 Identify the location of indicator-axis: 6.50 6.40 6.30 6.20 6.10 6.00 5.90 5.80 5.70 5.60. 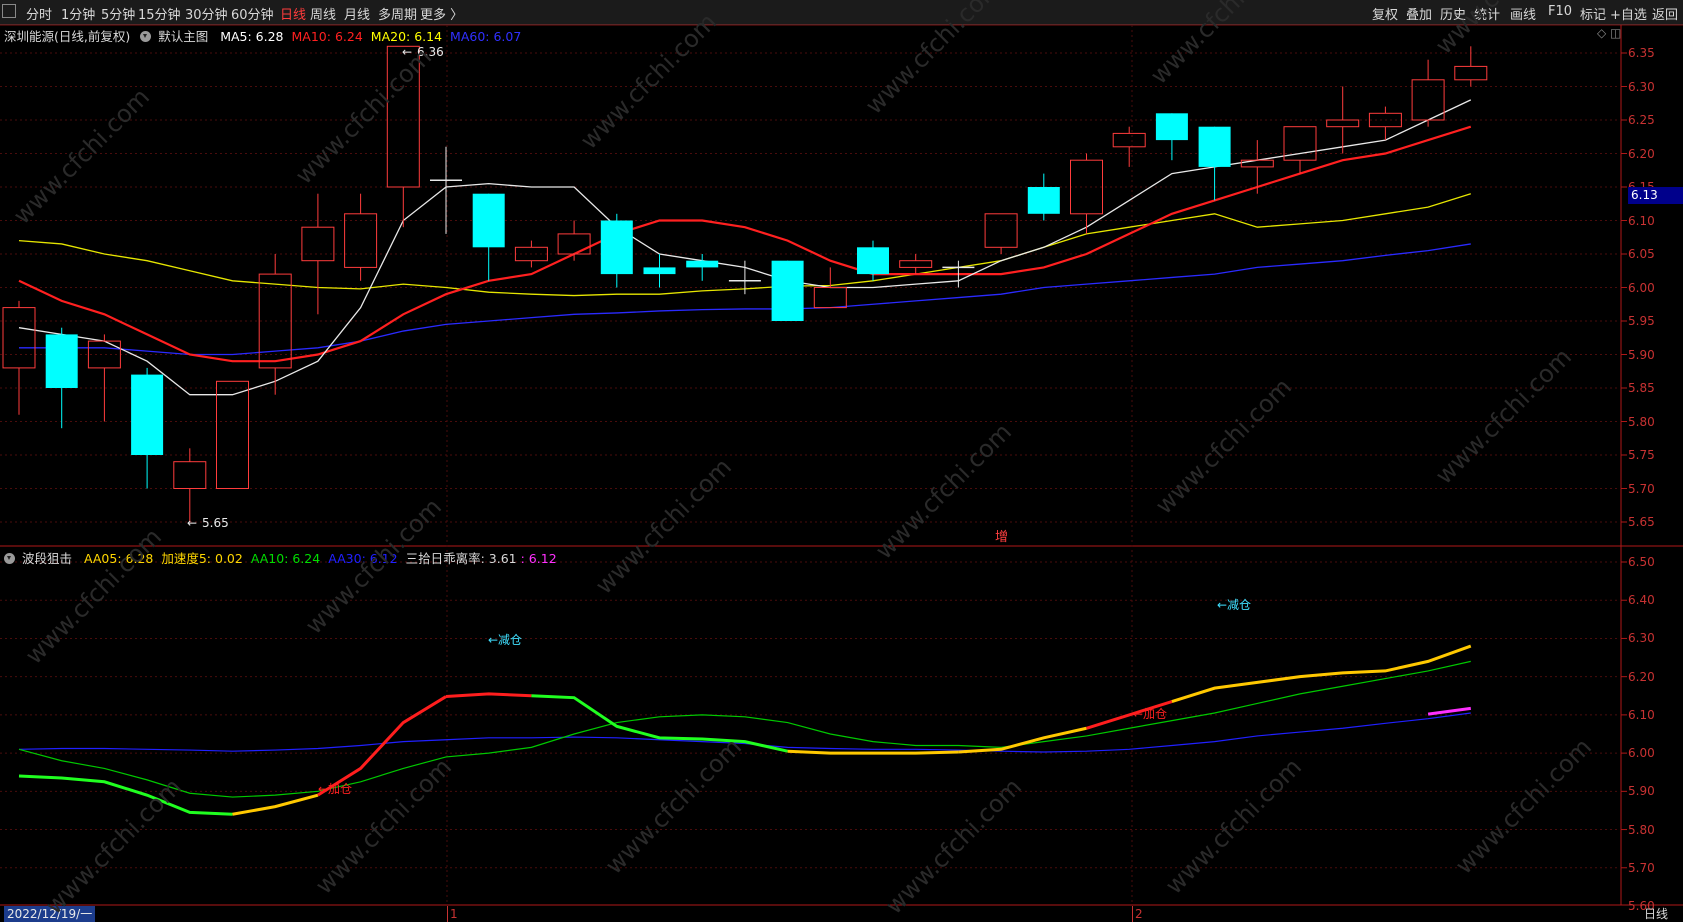
(1651, 461).